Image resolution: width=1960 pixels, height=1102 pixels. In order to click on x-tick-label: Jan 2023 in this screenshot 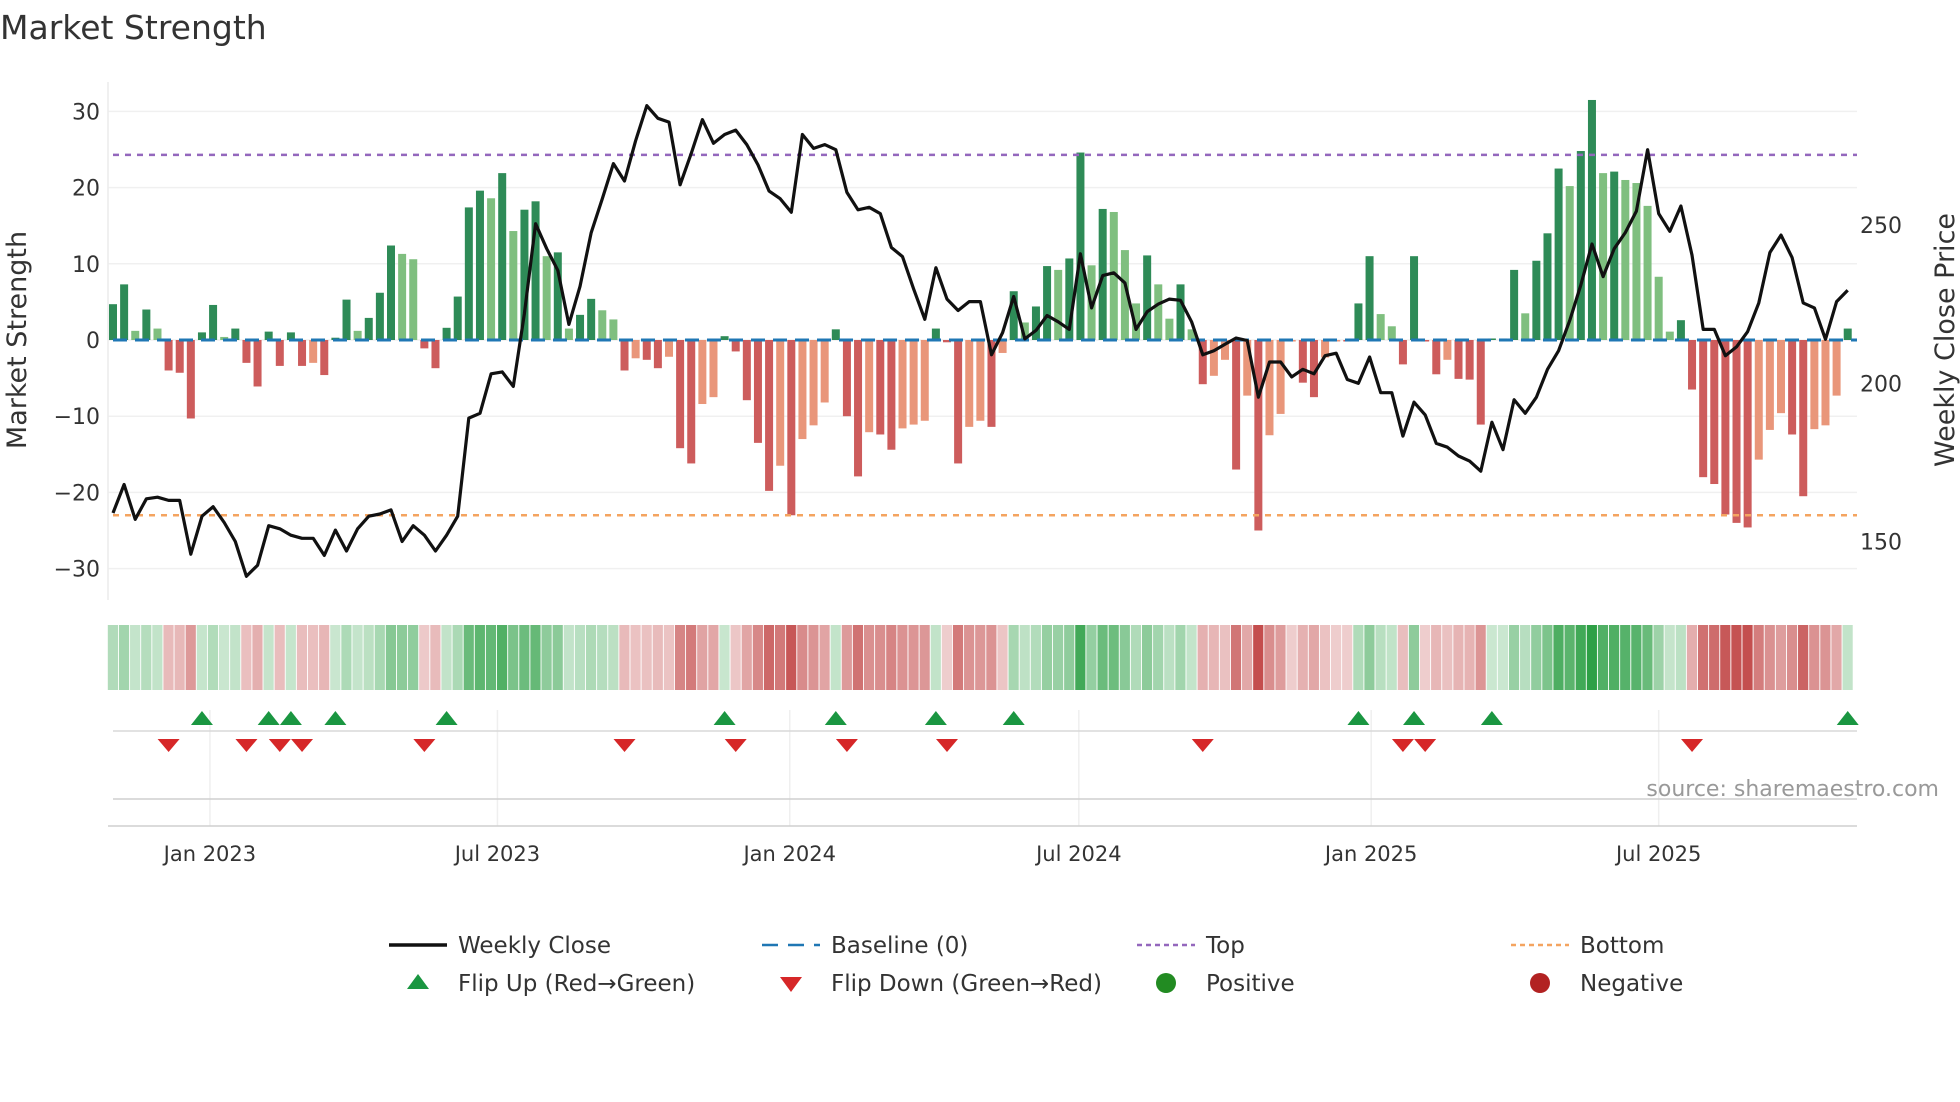, I will do `click(209, 854)`.